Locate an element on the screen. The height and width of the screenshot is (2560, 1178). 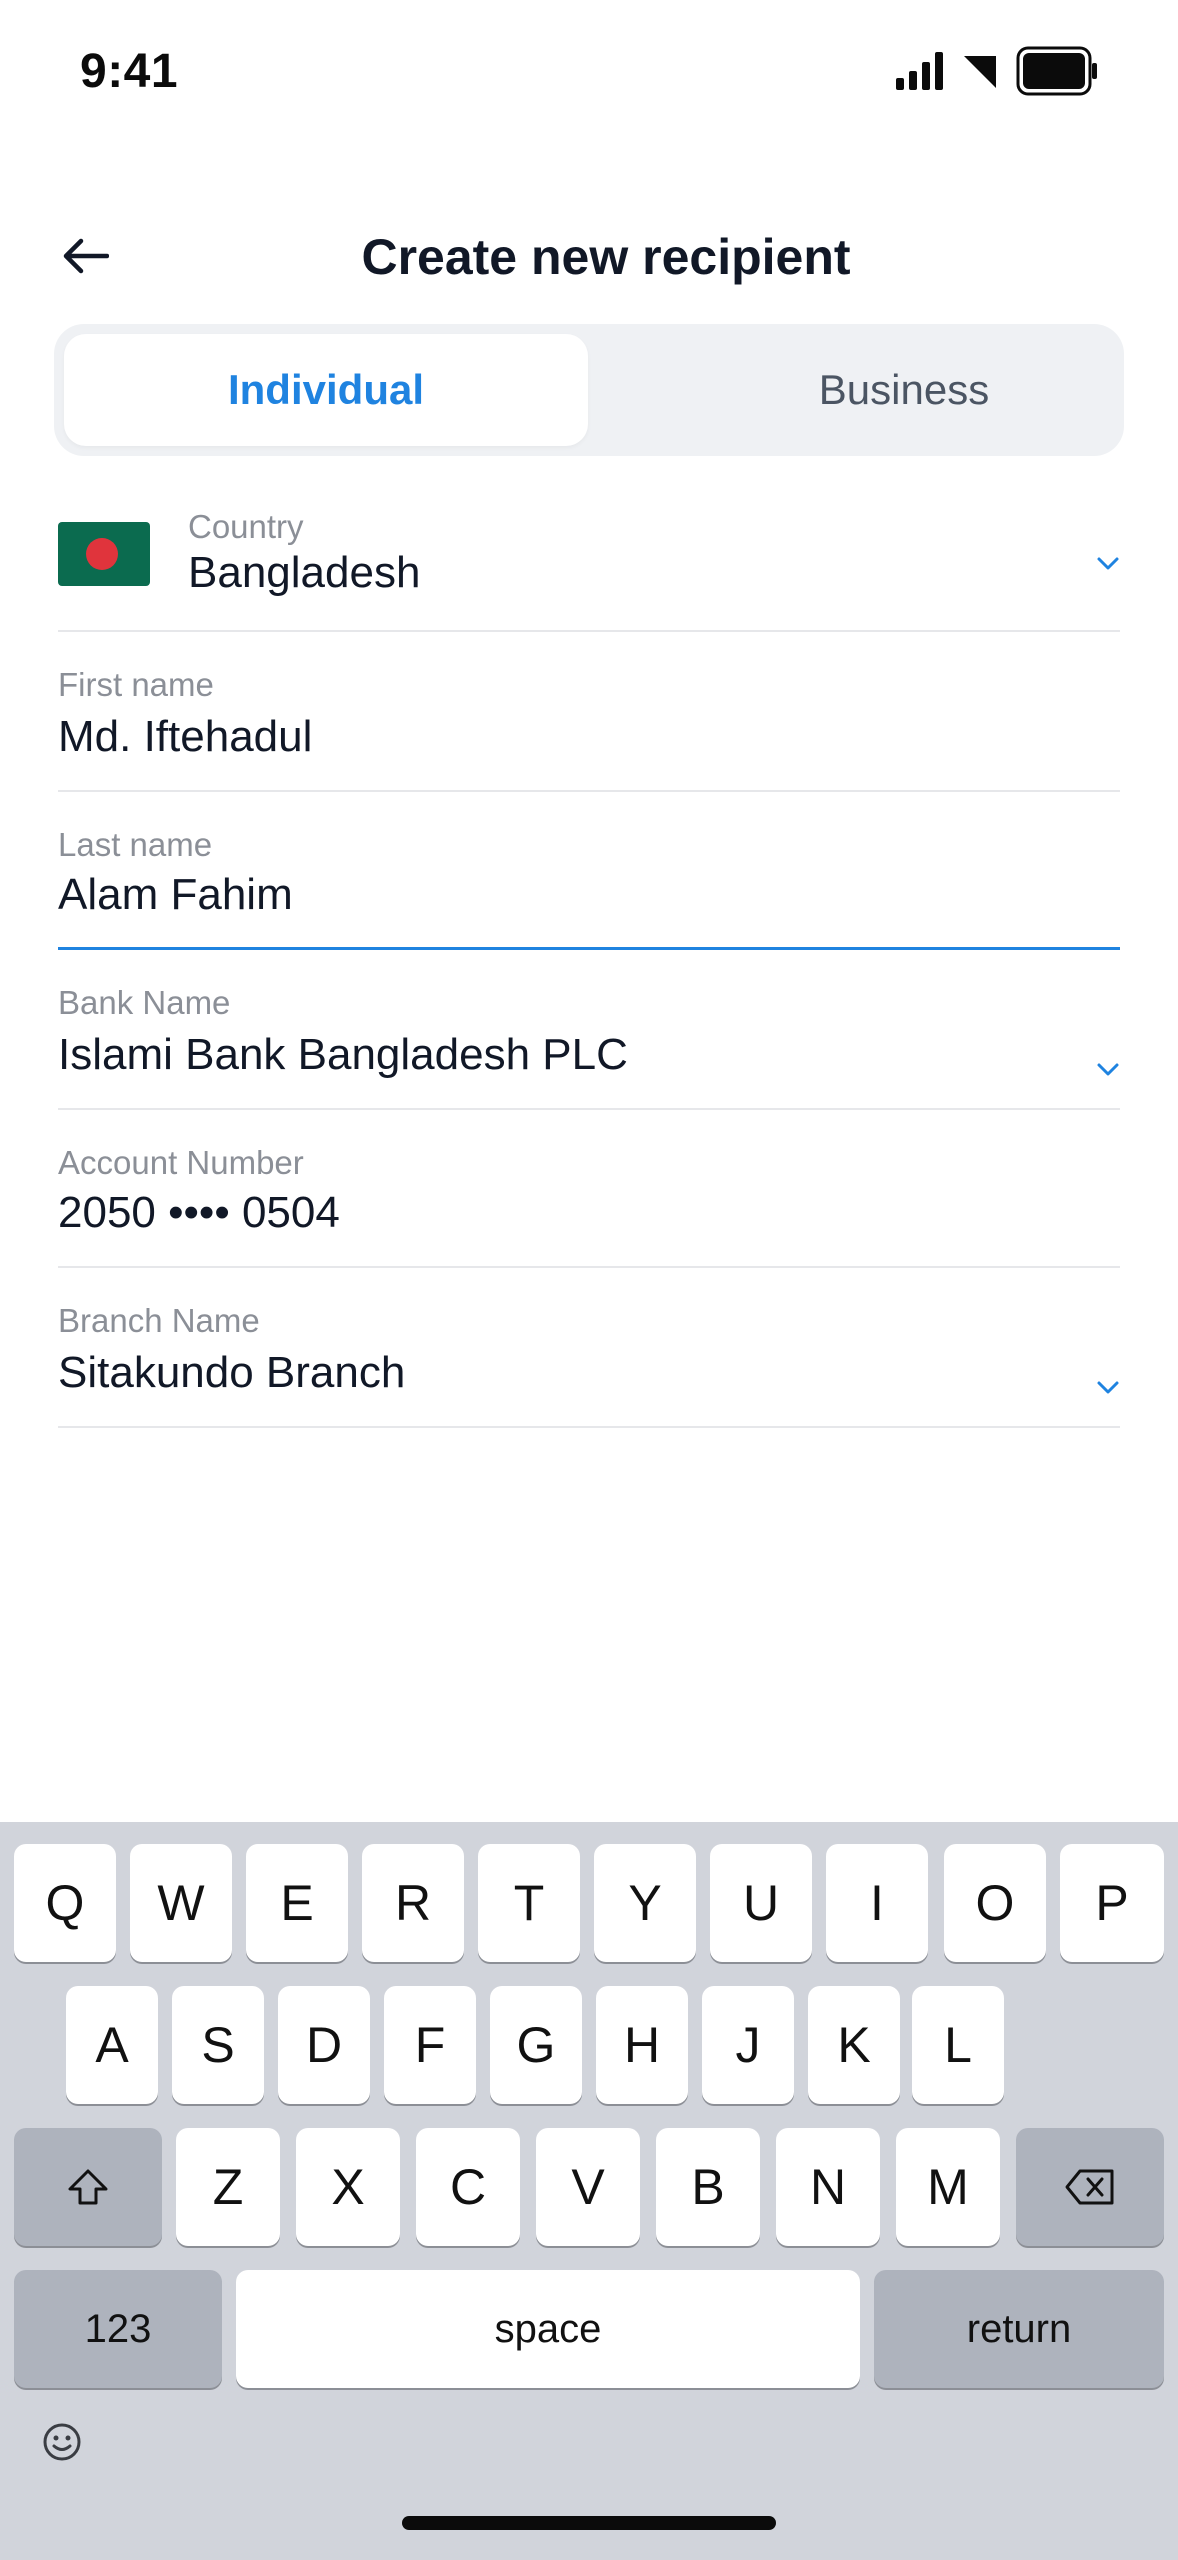
key-v: V is located at coordinates (588, 2187).